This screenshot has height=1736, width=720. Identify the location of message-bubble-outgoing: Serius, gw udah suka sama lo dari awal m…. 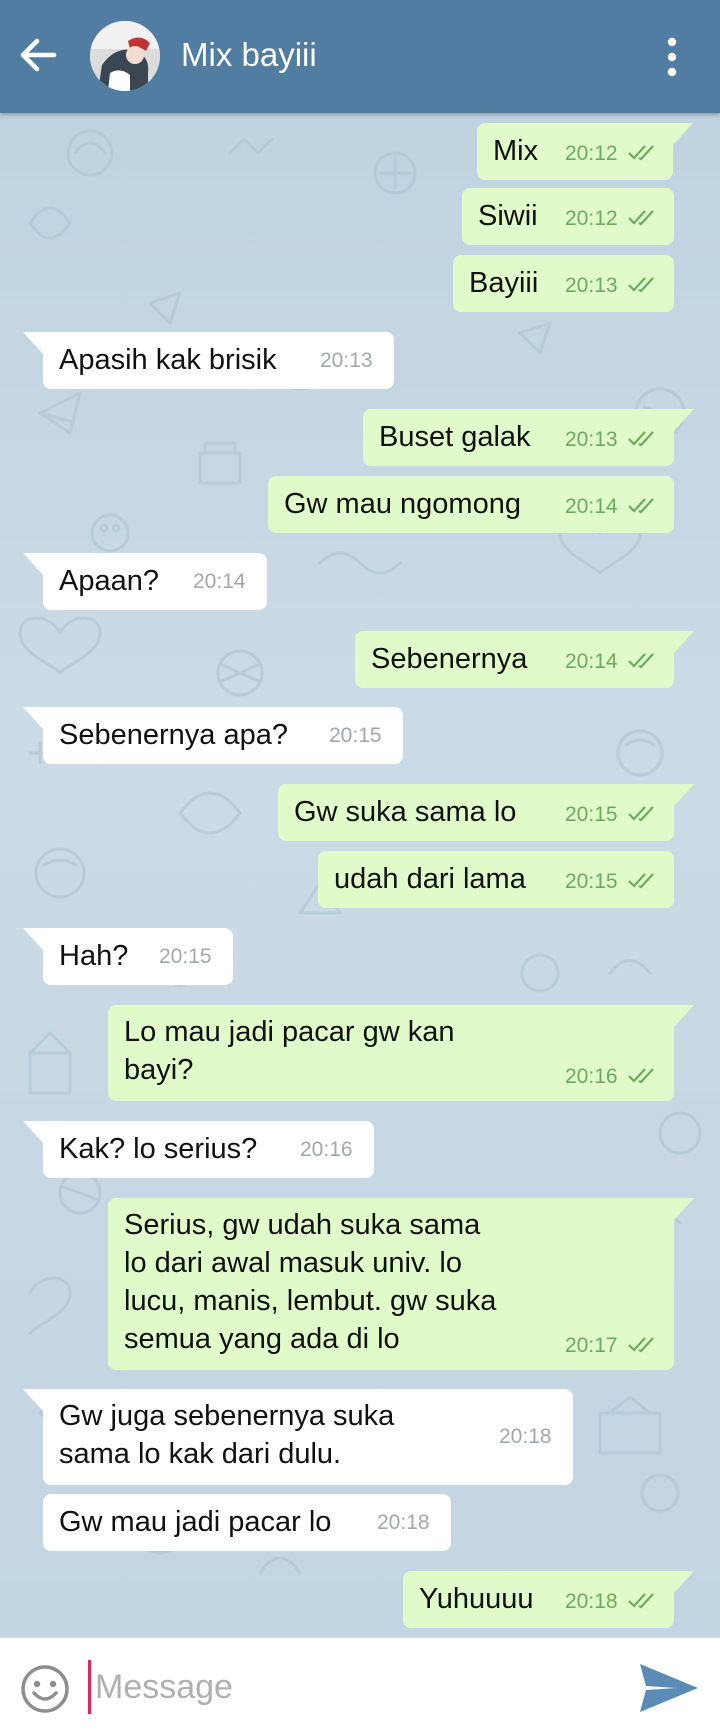
(401, 1284).